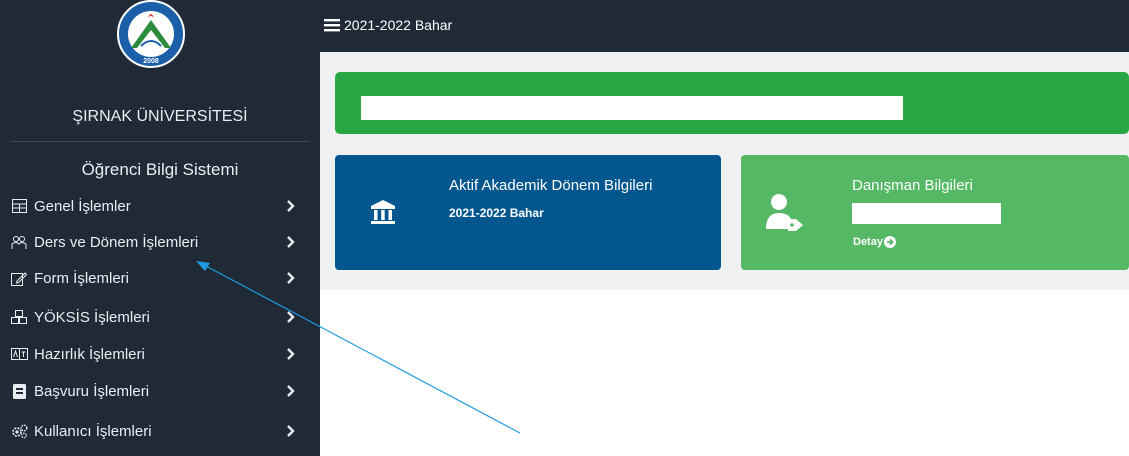 The image size is (1129, 456). Describe the element at coordinates (632, 108) in the screenshot. I see `redacted-text` at that location.